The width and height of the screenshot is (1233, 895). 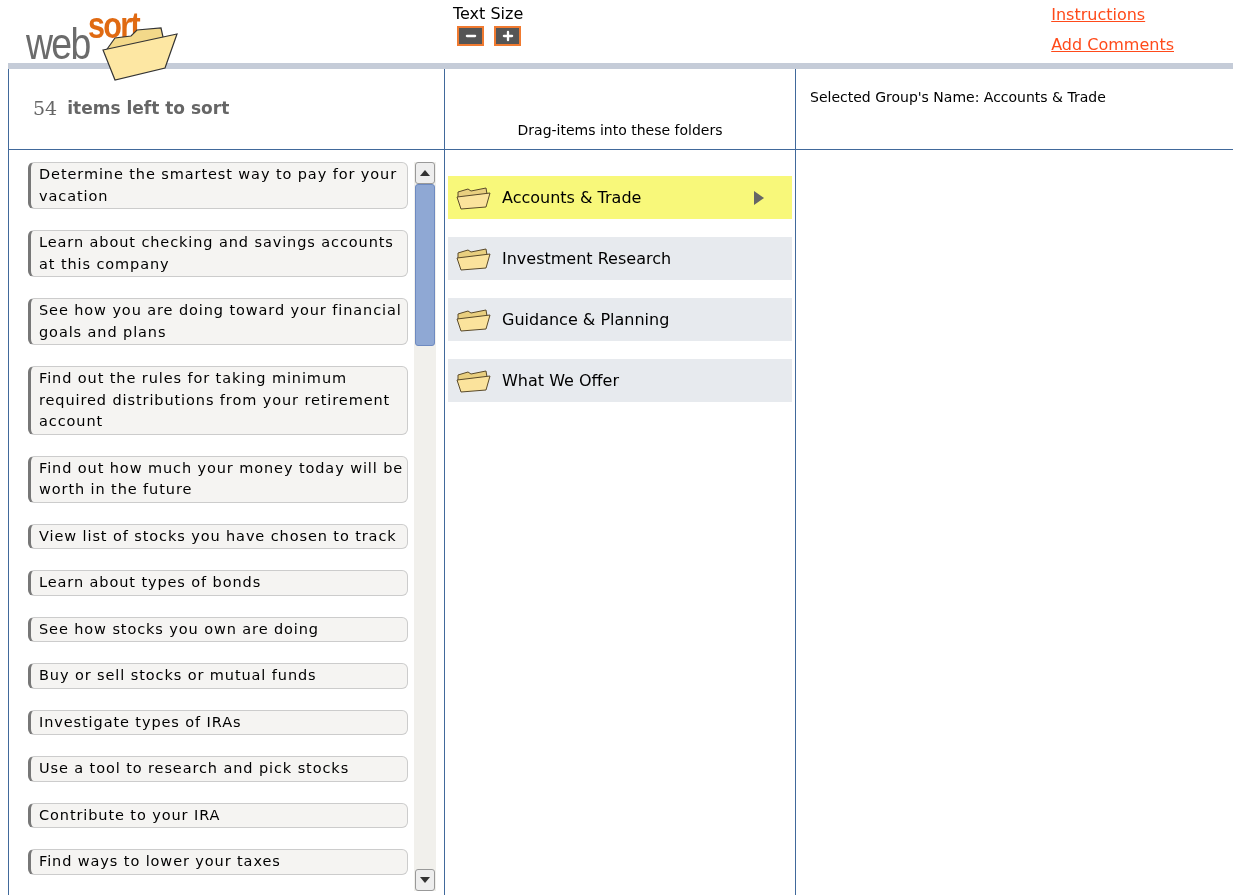 What do you see at coordinates (561, 380) in the screenshot?
I see `folder-name: What We Offer` at bounding box center [561, 380].